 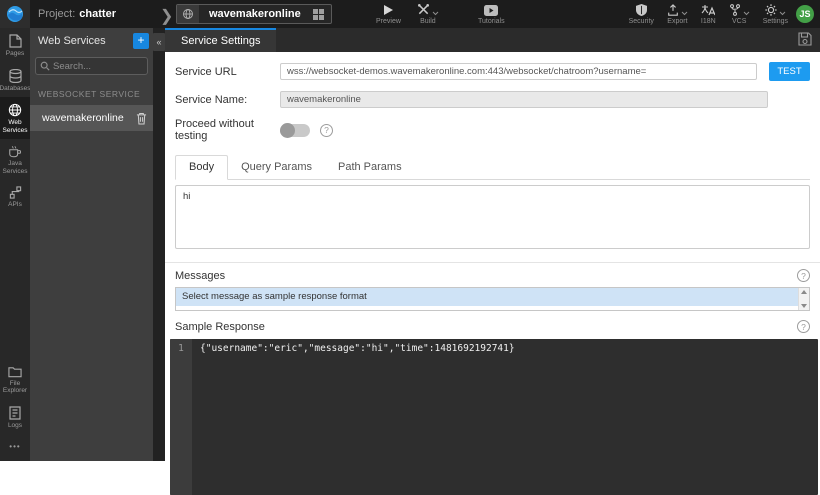 I want to click on service-name-input, so click(x=524, y=99).